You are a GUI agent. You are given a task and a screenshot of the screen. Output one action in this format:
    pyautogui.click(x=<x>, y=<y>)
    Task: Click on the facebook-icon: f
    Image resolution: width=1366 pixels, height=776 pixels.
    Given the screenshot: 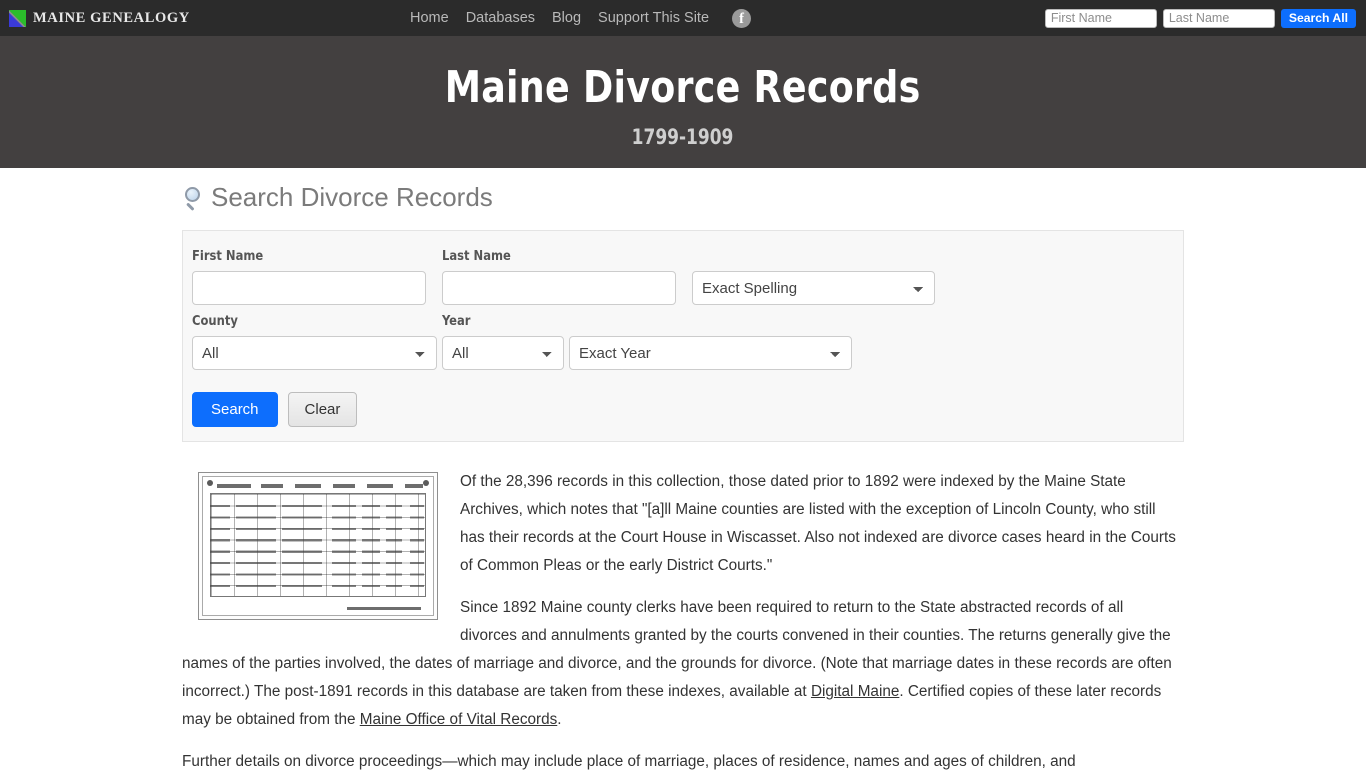 What is the action you would take?
    pyautogui.click(x=742, y=18)
    